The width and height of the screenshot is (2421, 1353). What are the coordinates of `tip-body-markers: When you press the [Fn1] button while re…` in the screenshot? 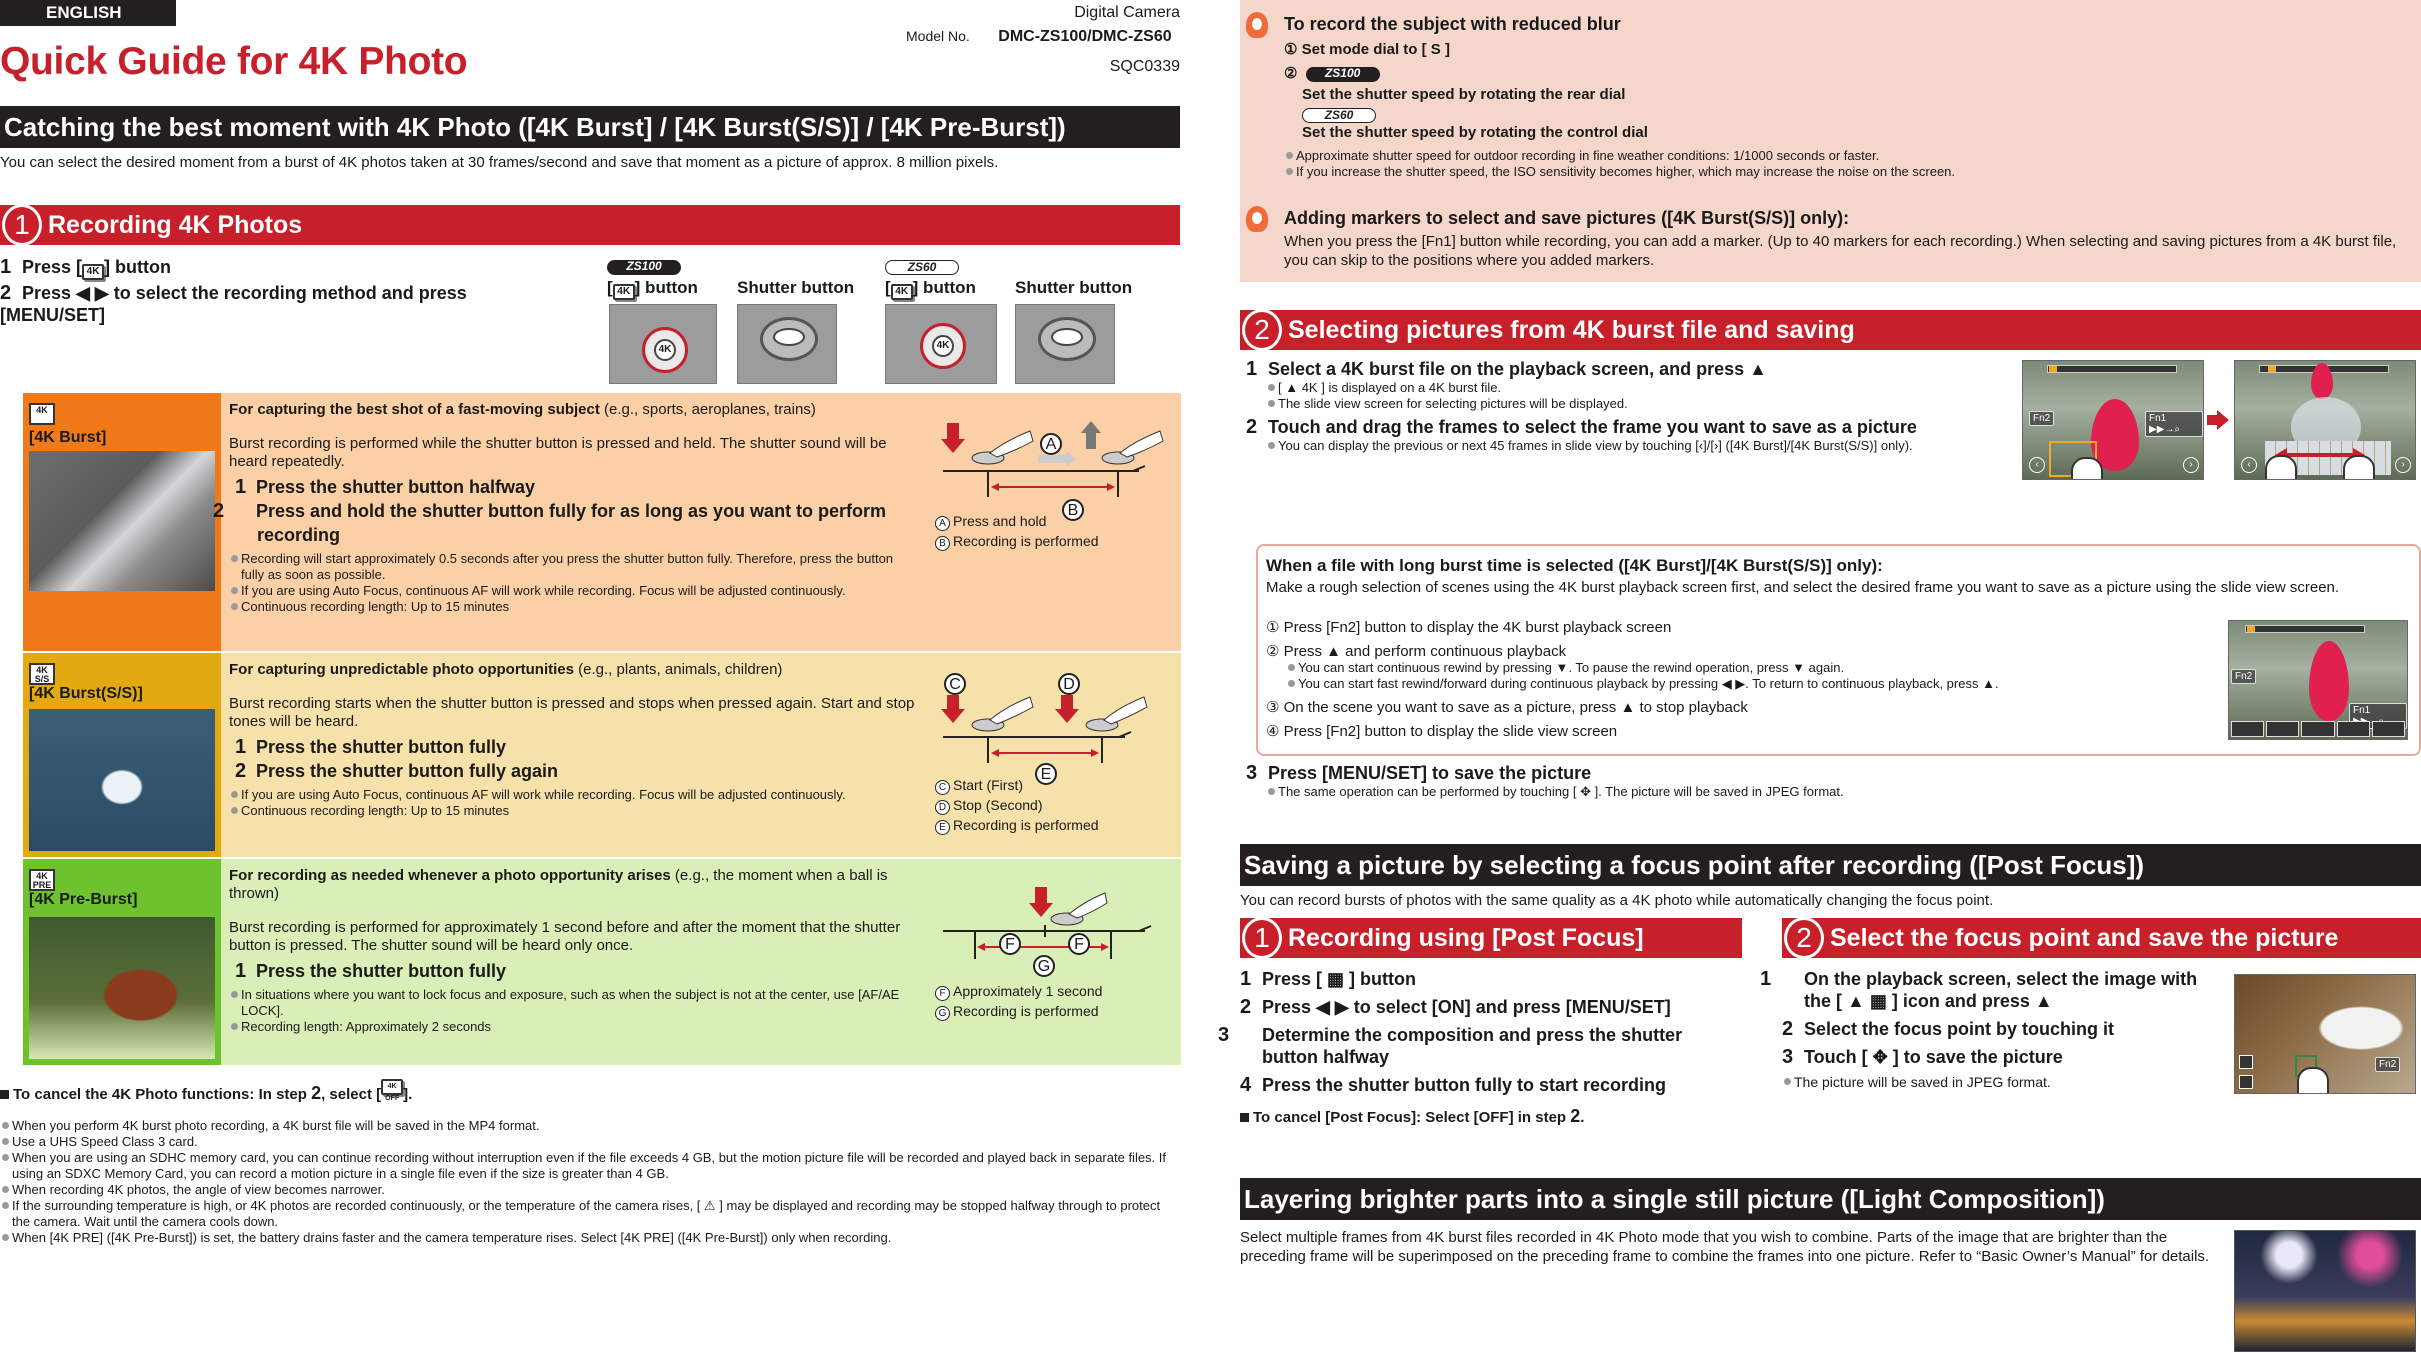 It's located at (1840, 251).